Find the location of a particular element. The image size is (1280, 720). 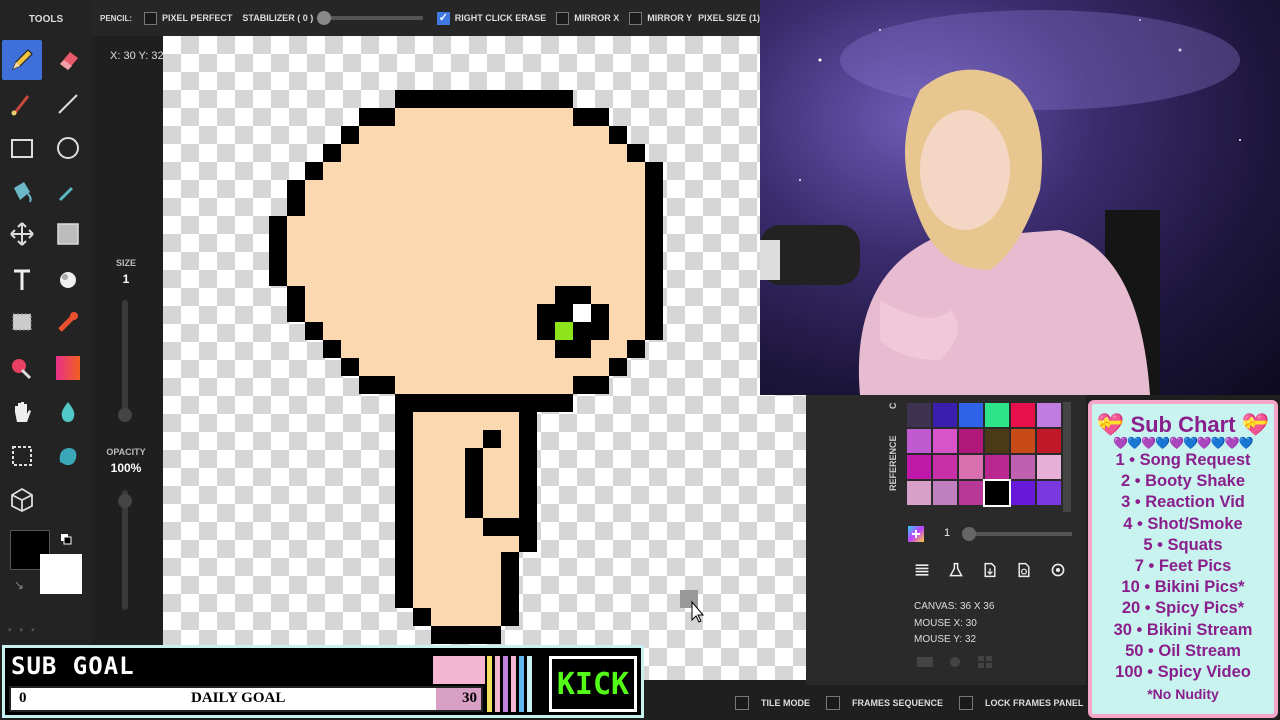

stamp-icon is located at coordinates (68, 322).